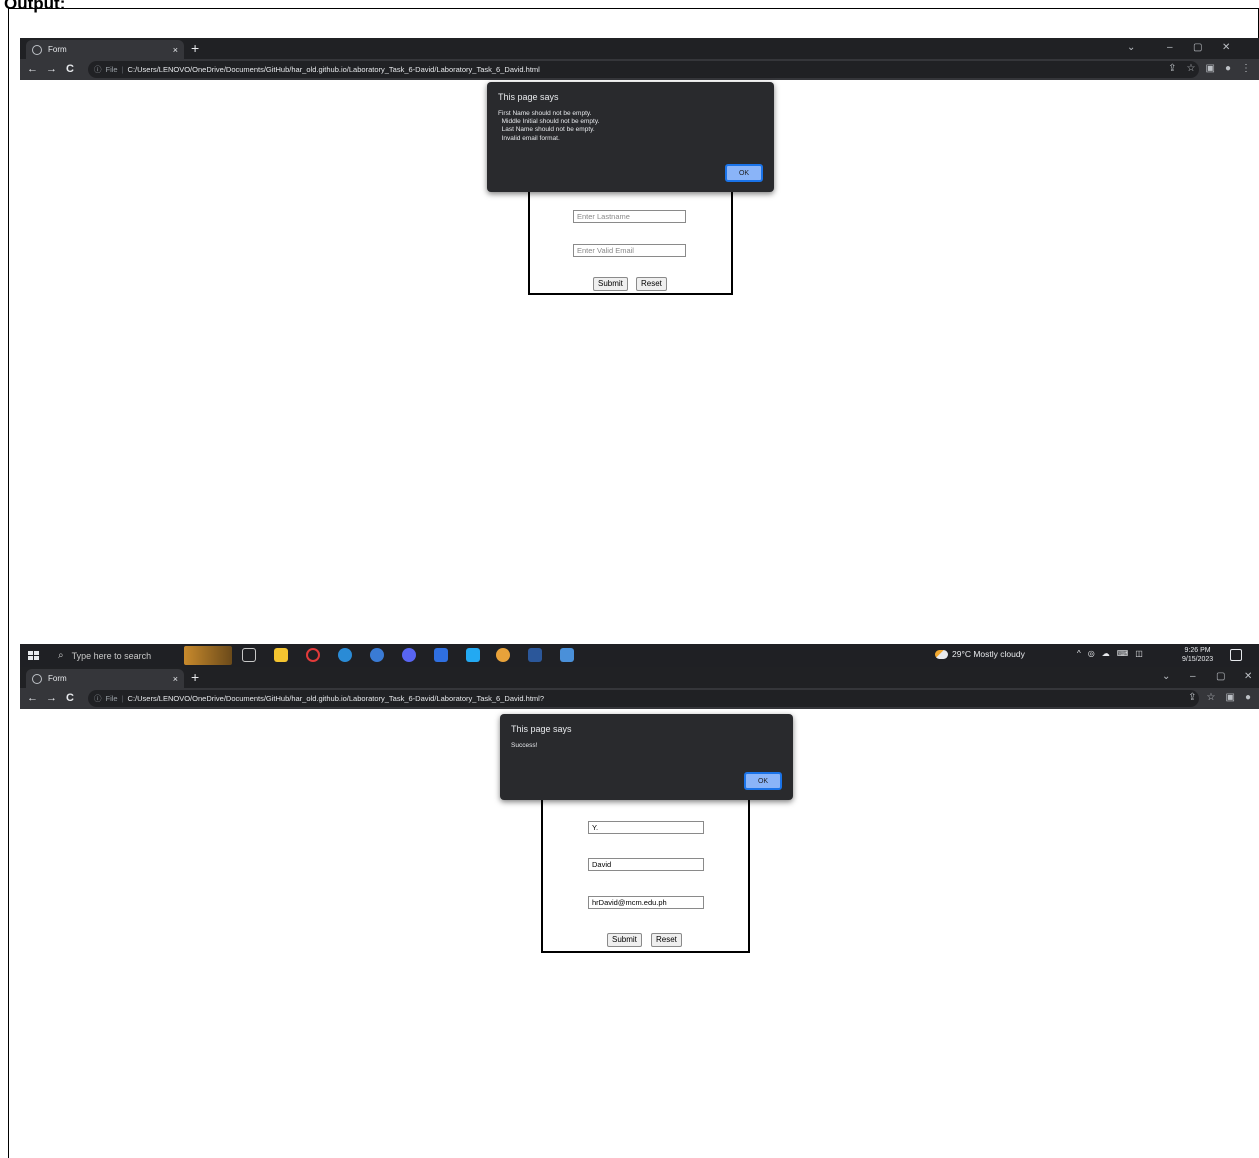 The height and width of the screenshot is (1158, 1259). Describe the element at coordinates (524, 745) in the screenshot. I see `dialog-message: Success!` at that location.